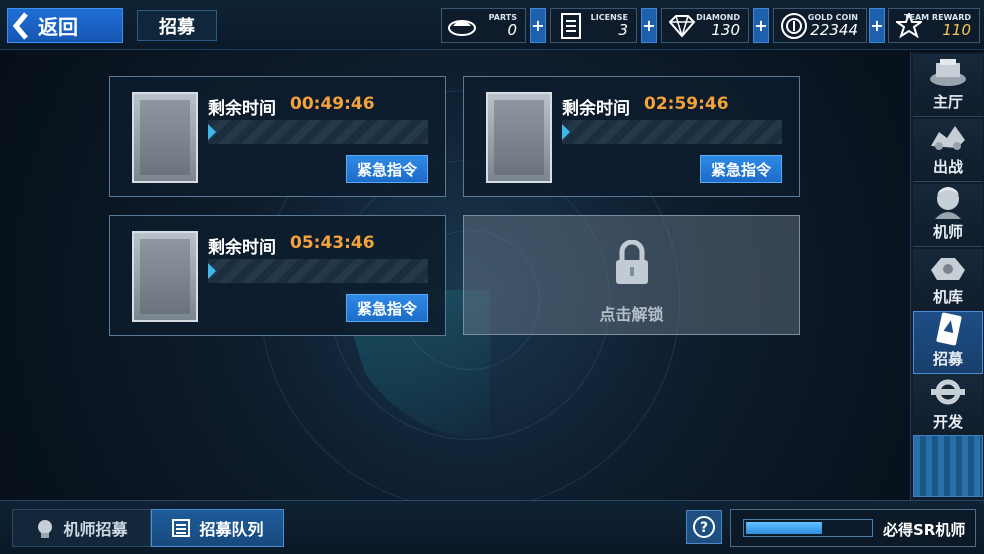 This screenshot has height=554, width=984. I want to click on nav-label: 招募, so click(947, 359).